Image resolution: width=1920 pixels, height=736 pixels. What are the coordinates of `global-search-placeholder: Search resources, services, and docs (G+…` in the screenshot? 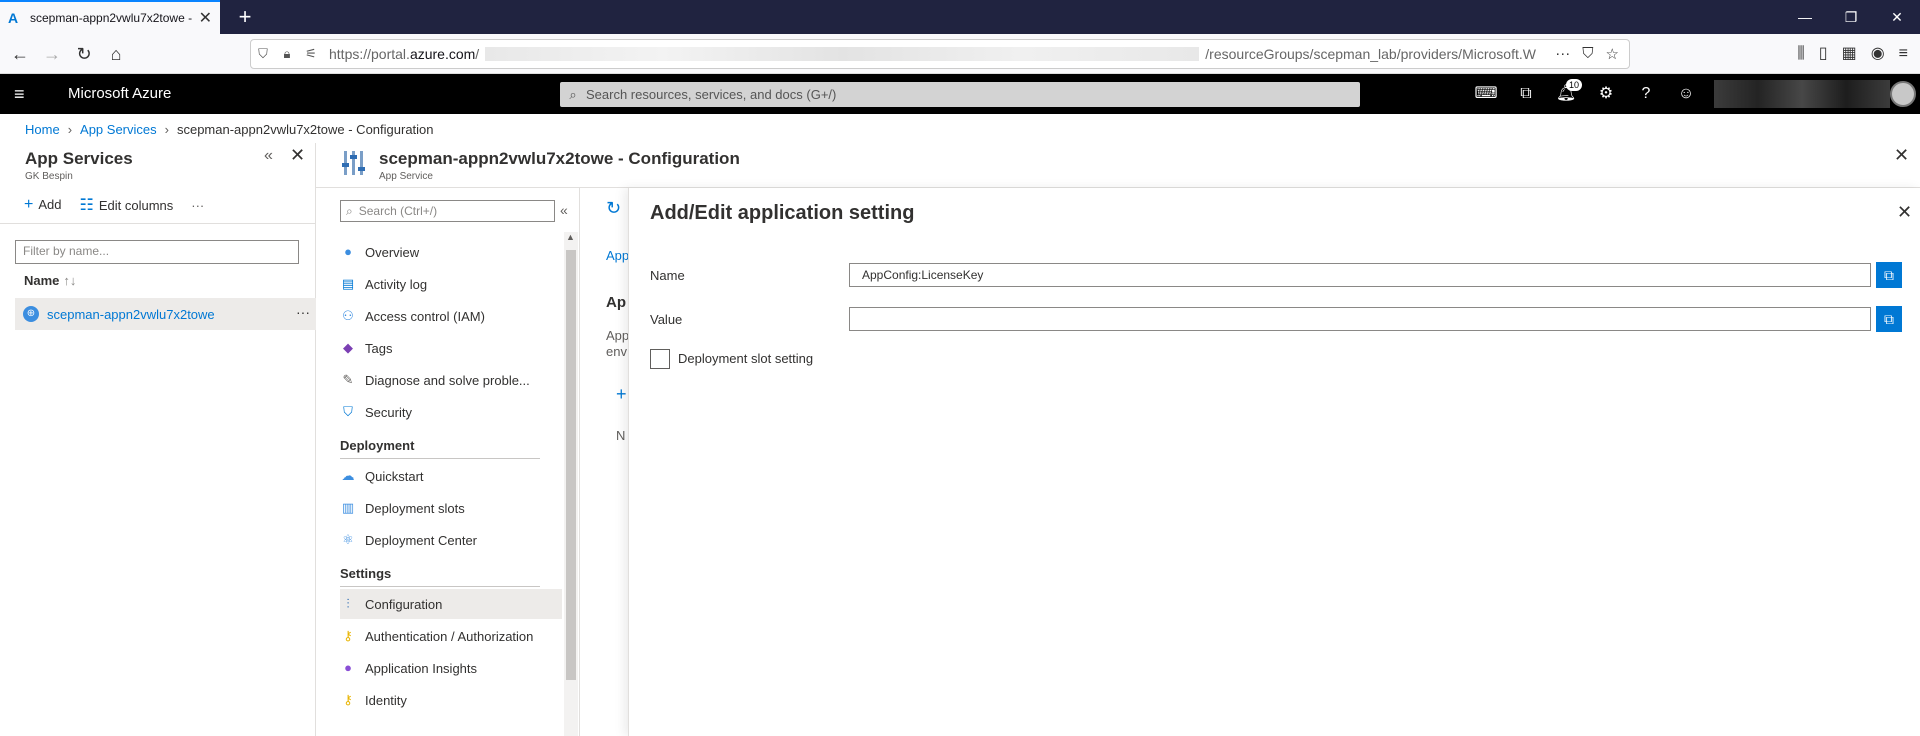 It's located at (711, 94).